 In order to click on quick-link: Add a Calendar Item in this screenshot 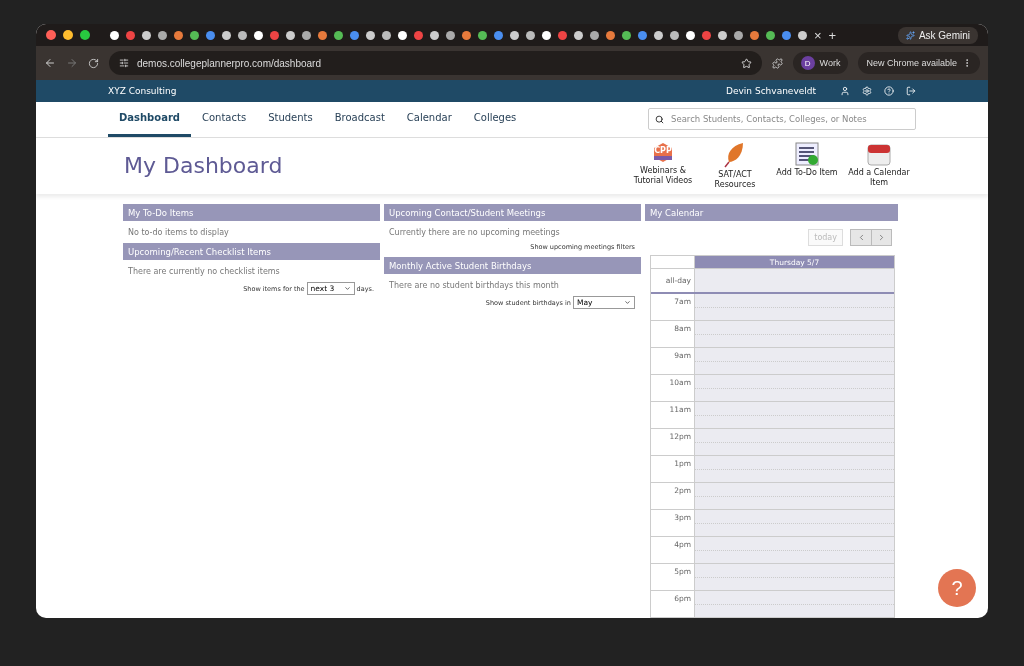, I will do `click(879, 178)`.